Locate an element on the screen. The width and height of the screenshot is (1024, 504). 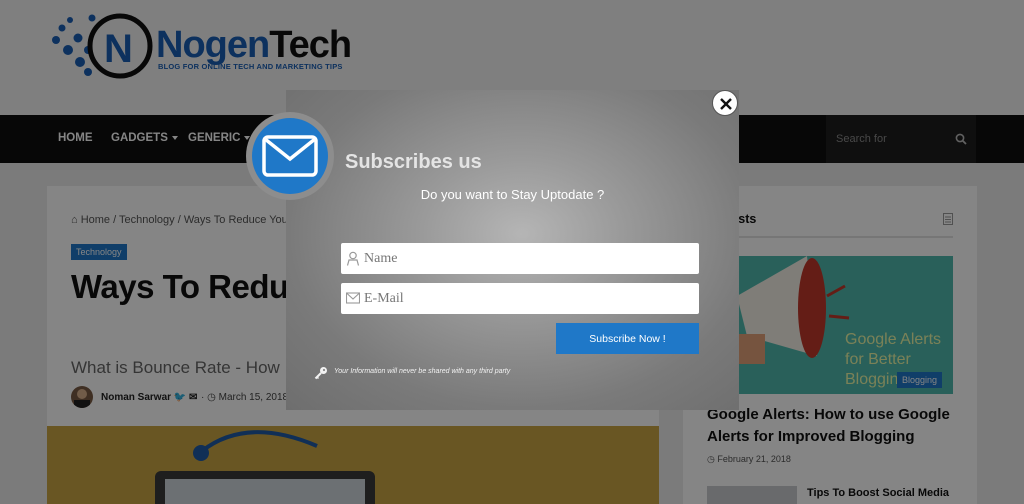
name-input is located at coordinates (529, 258).